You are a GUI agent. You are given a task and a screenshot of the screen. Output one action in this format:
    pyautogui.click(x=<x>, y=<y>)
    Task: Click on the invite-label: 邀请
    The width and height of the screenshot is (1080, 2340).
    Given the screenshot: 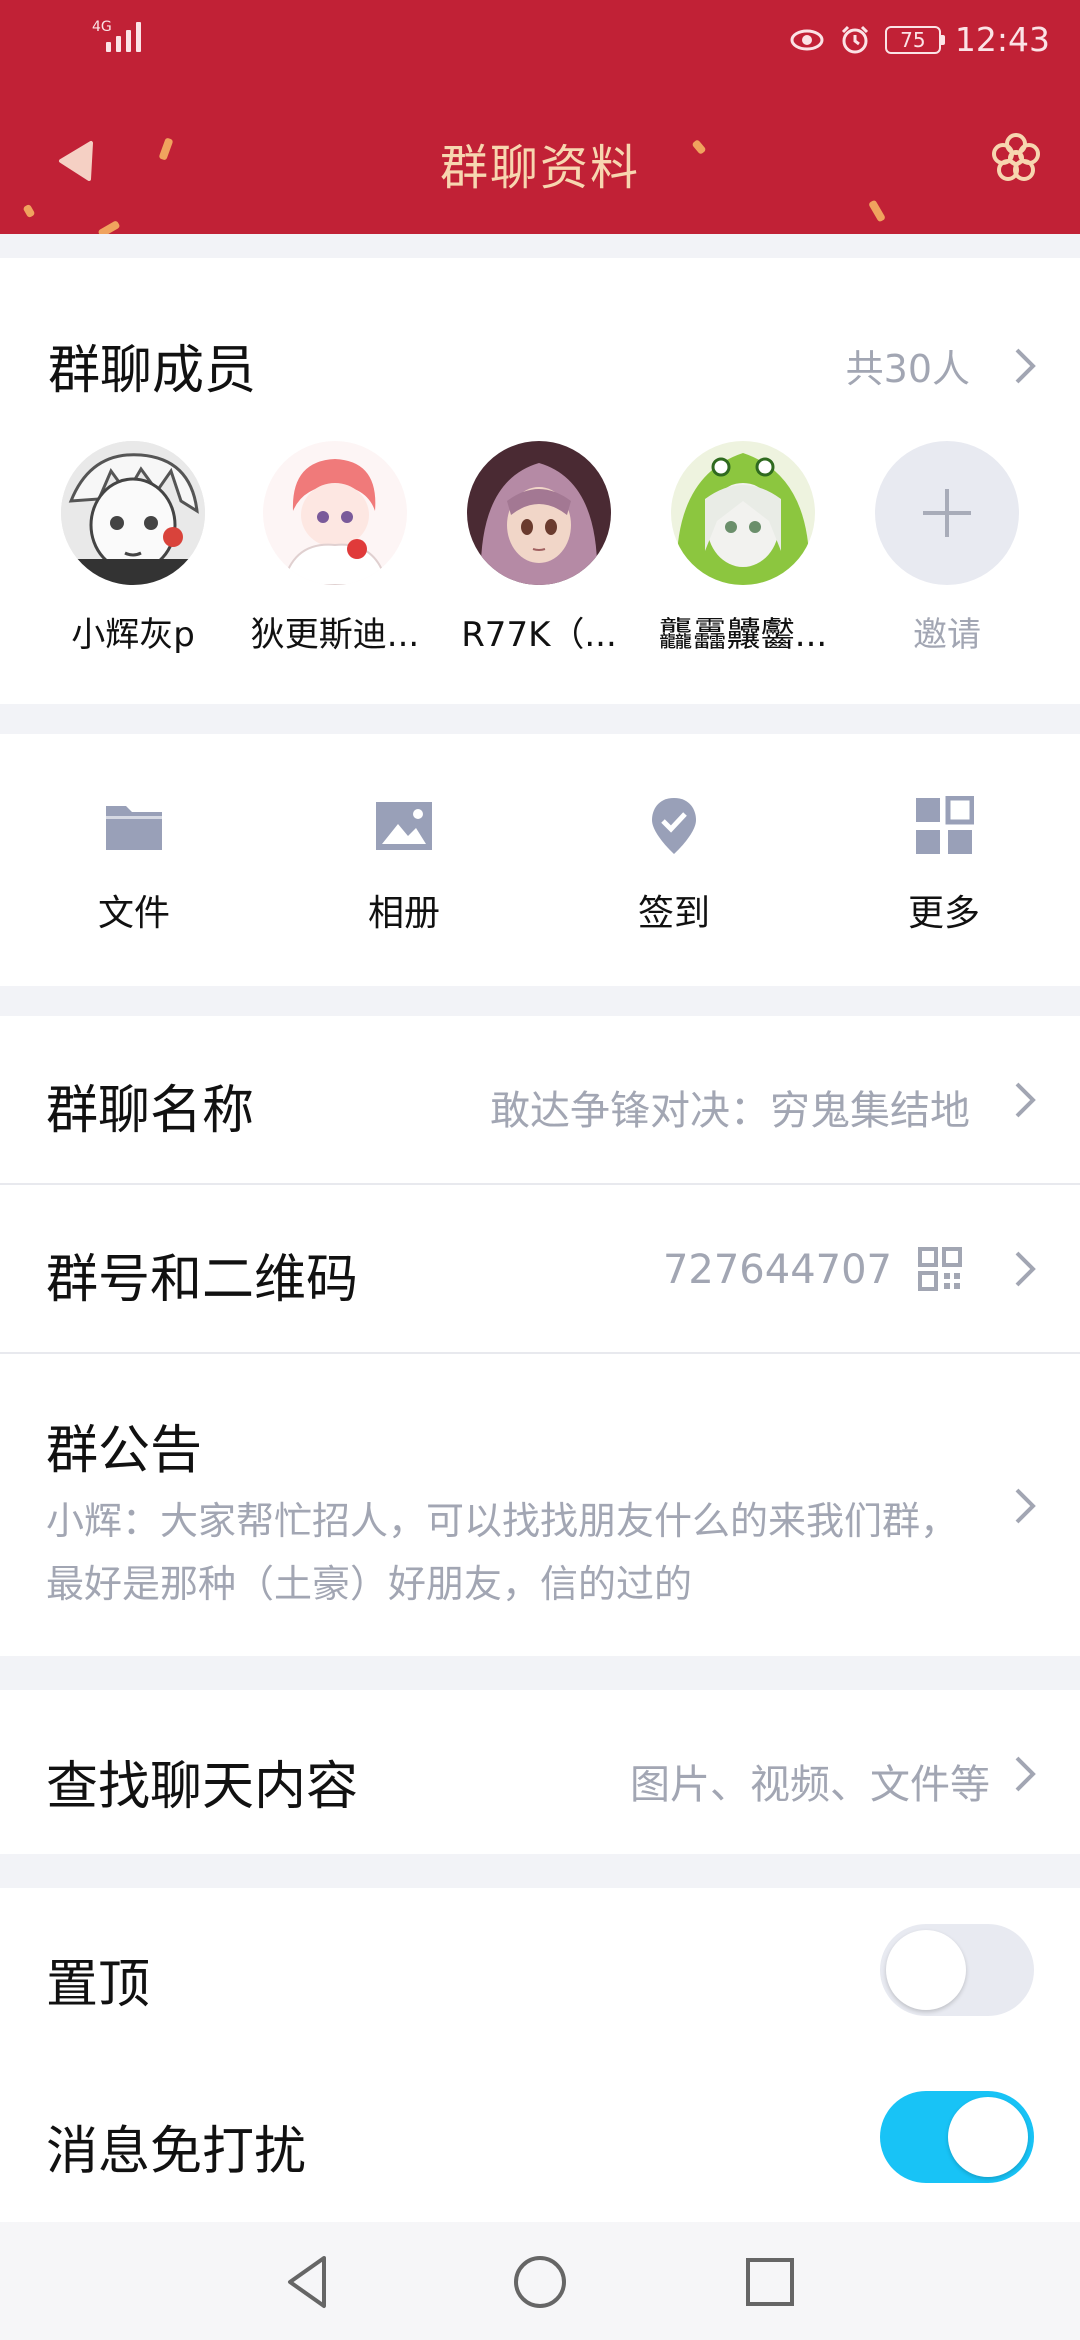 What is the action you would take?
    pyautogui.click(x=947, y=635)
    